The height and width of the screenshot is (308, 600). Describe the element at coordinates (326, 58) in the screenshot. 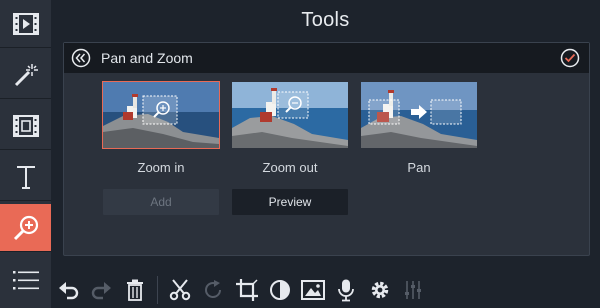

I see `panel-header: Pan and Zoom` at that location.